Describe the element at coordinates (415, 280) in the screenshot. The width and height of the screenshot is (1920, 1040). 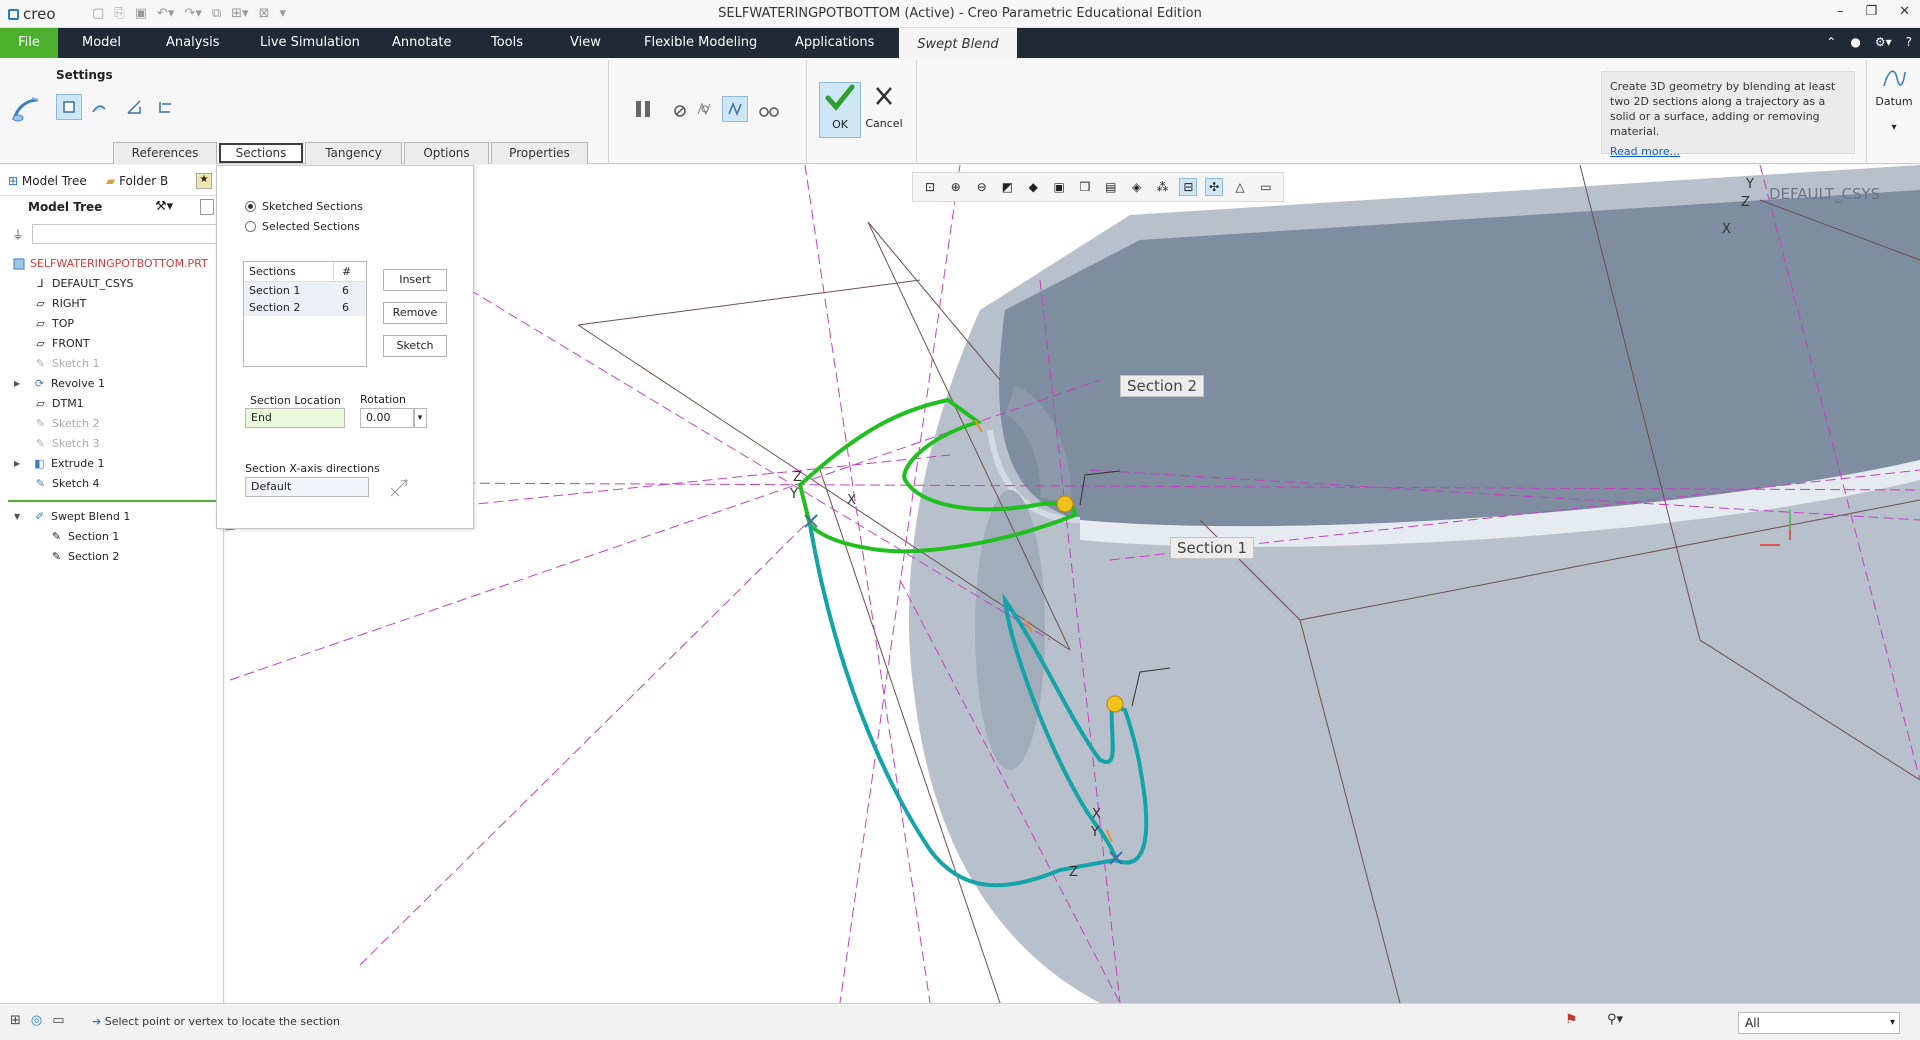
I see `insert-button: Insert` at that location.